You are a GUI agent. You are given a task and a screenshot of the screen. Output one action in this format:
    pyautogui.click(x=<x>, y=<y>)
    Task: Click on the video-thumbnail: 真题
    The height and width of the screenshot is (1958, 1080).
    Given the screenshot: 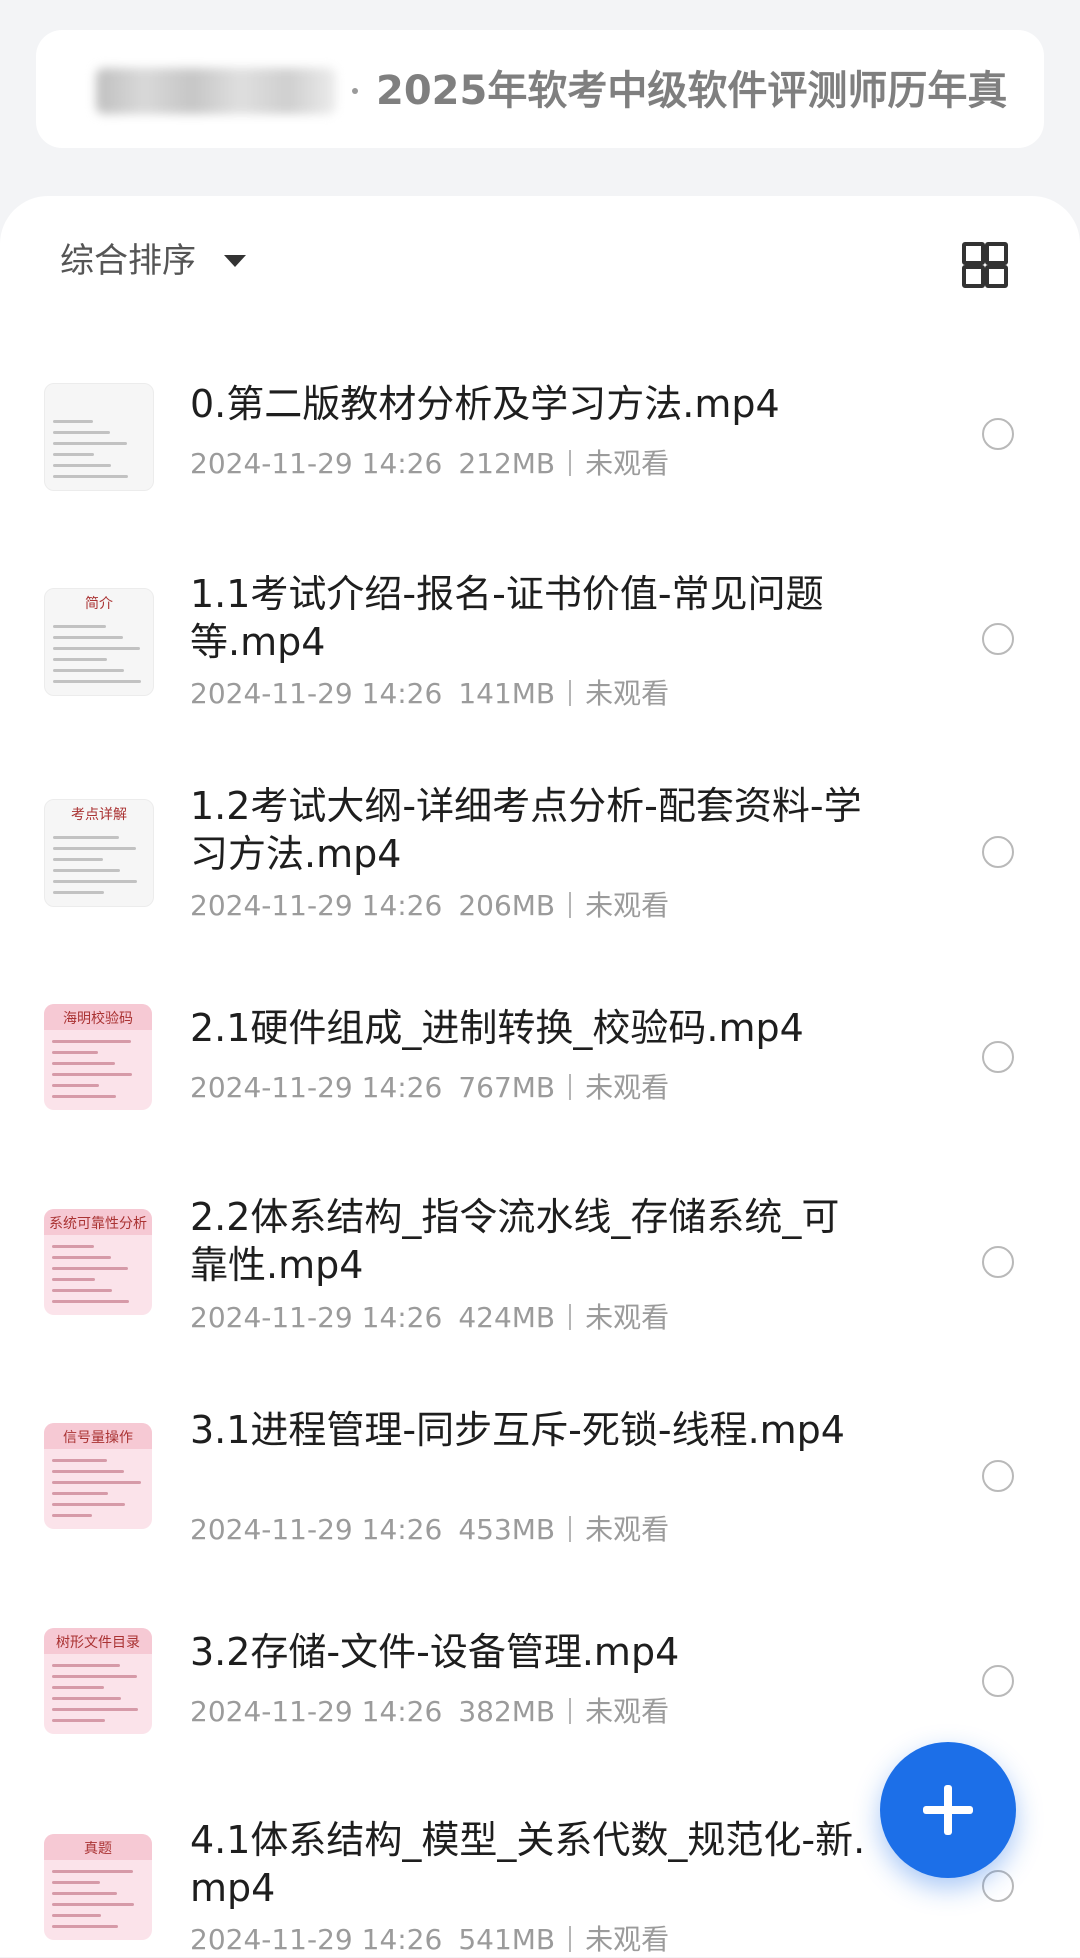 What is the action you would take?
    pyautogui.click(x=98, y=1887)
    